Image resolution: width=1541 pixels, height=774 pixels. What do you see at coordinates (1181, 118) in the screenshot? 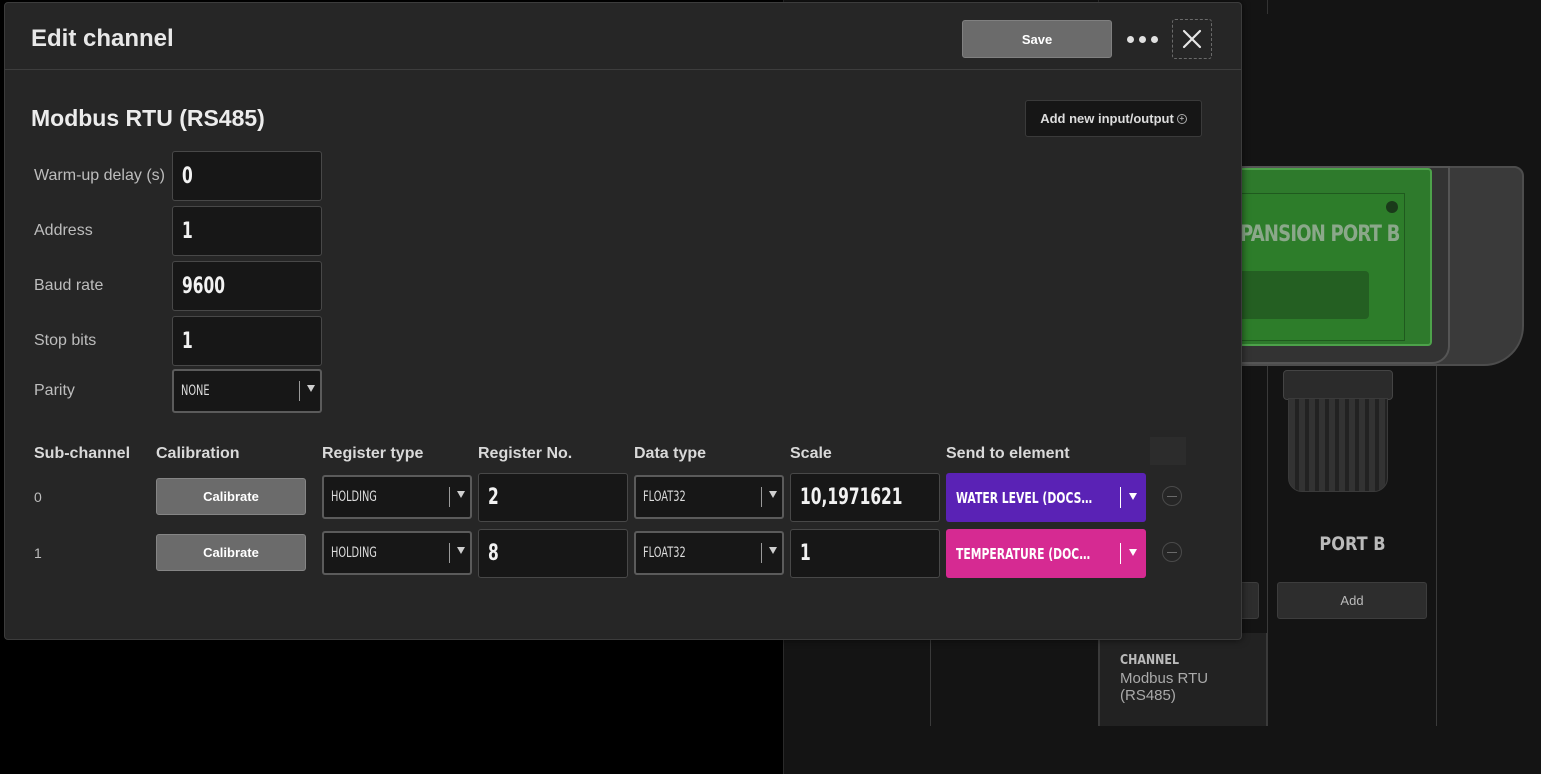
I see `plus-circle-icon: +` at bounding box center [1181, 118].